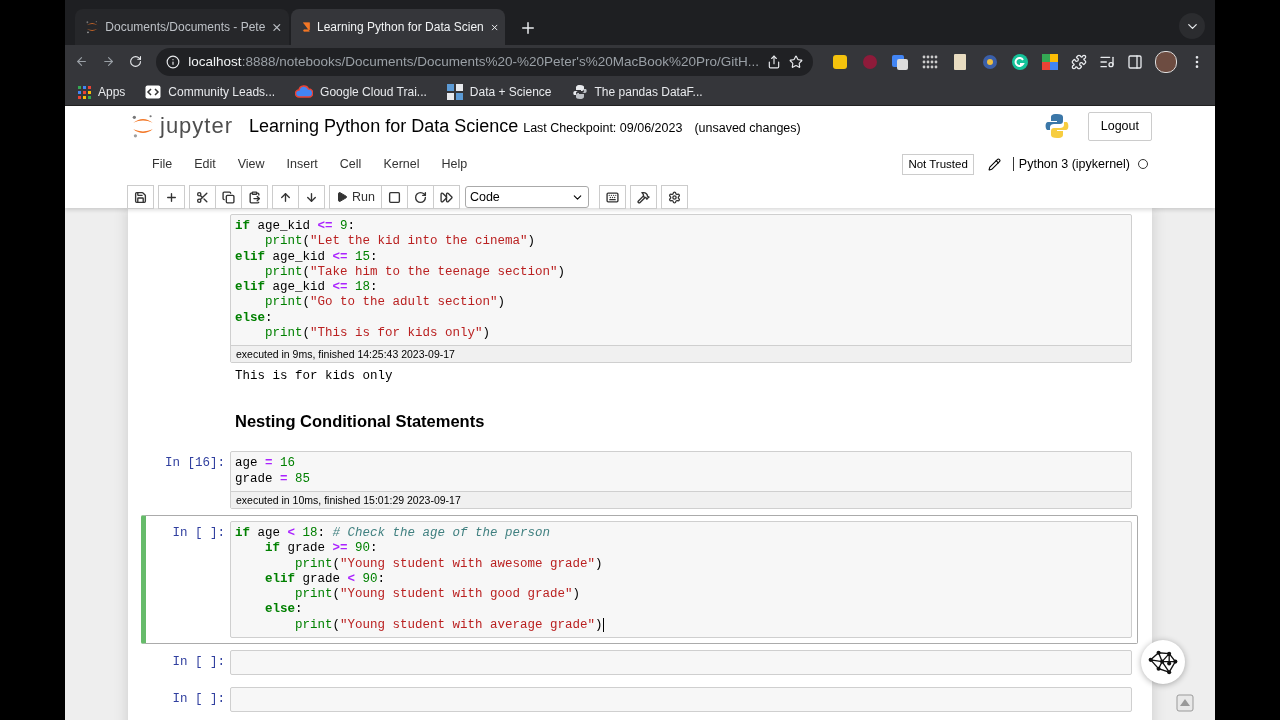 Image resolution: width=1280 pixels, height=720 pixels. What do you see at coordinates (603, 624) in the screenshot?
I see `text-cursor` at bounding box center [603, 624].